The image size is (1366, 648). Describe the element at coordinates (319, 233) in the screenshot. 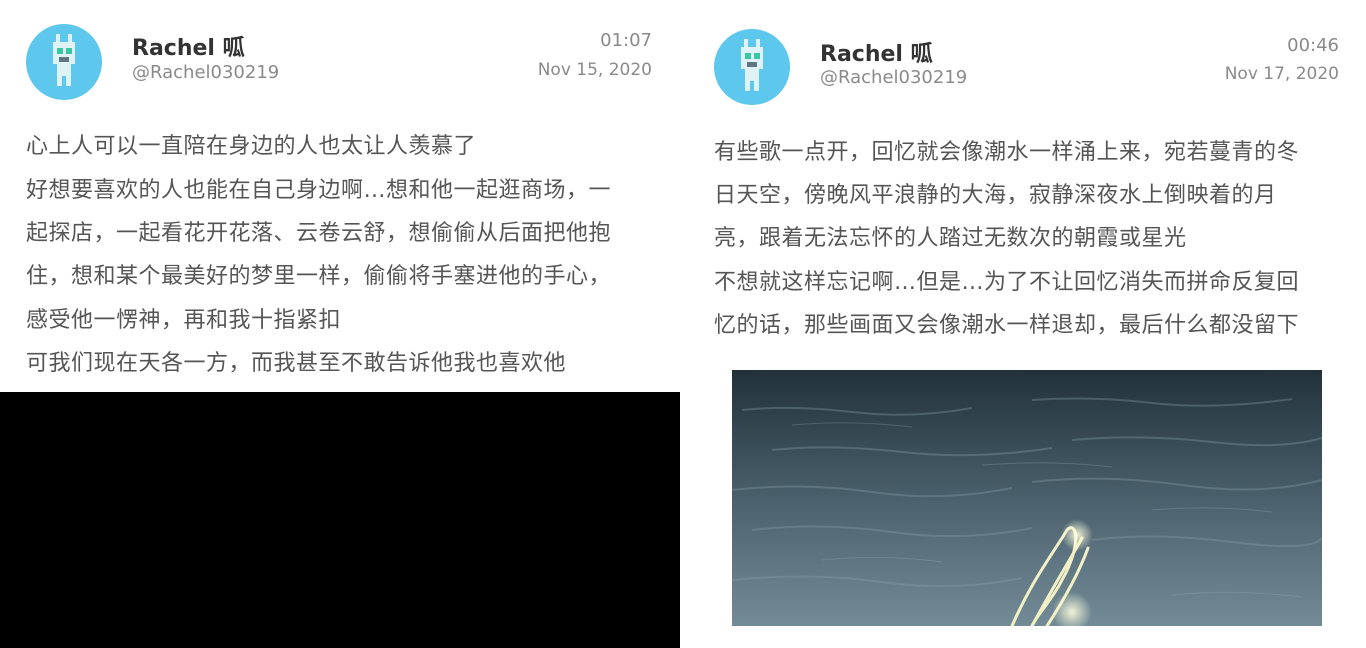

I see `post-text-line: 起探店，一起看花开花落、云卷云舒，想偷偷从后面把他抱` at that location.